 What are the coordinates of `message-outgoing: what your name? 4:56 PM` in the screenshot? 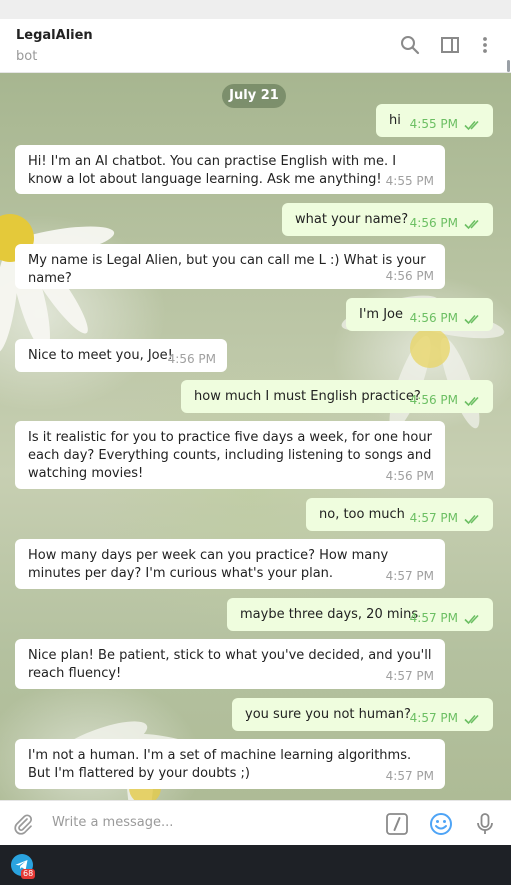 It's located at (387, 219).